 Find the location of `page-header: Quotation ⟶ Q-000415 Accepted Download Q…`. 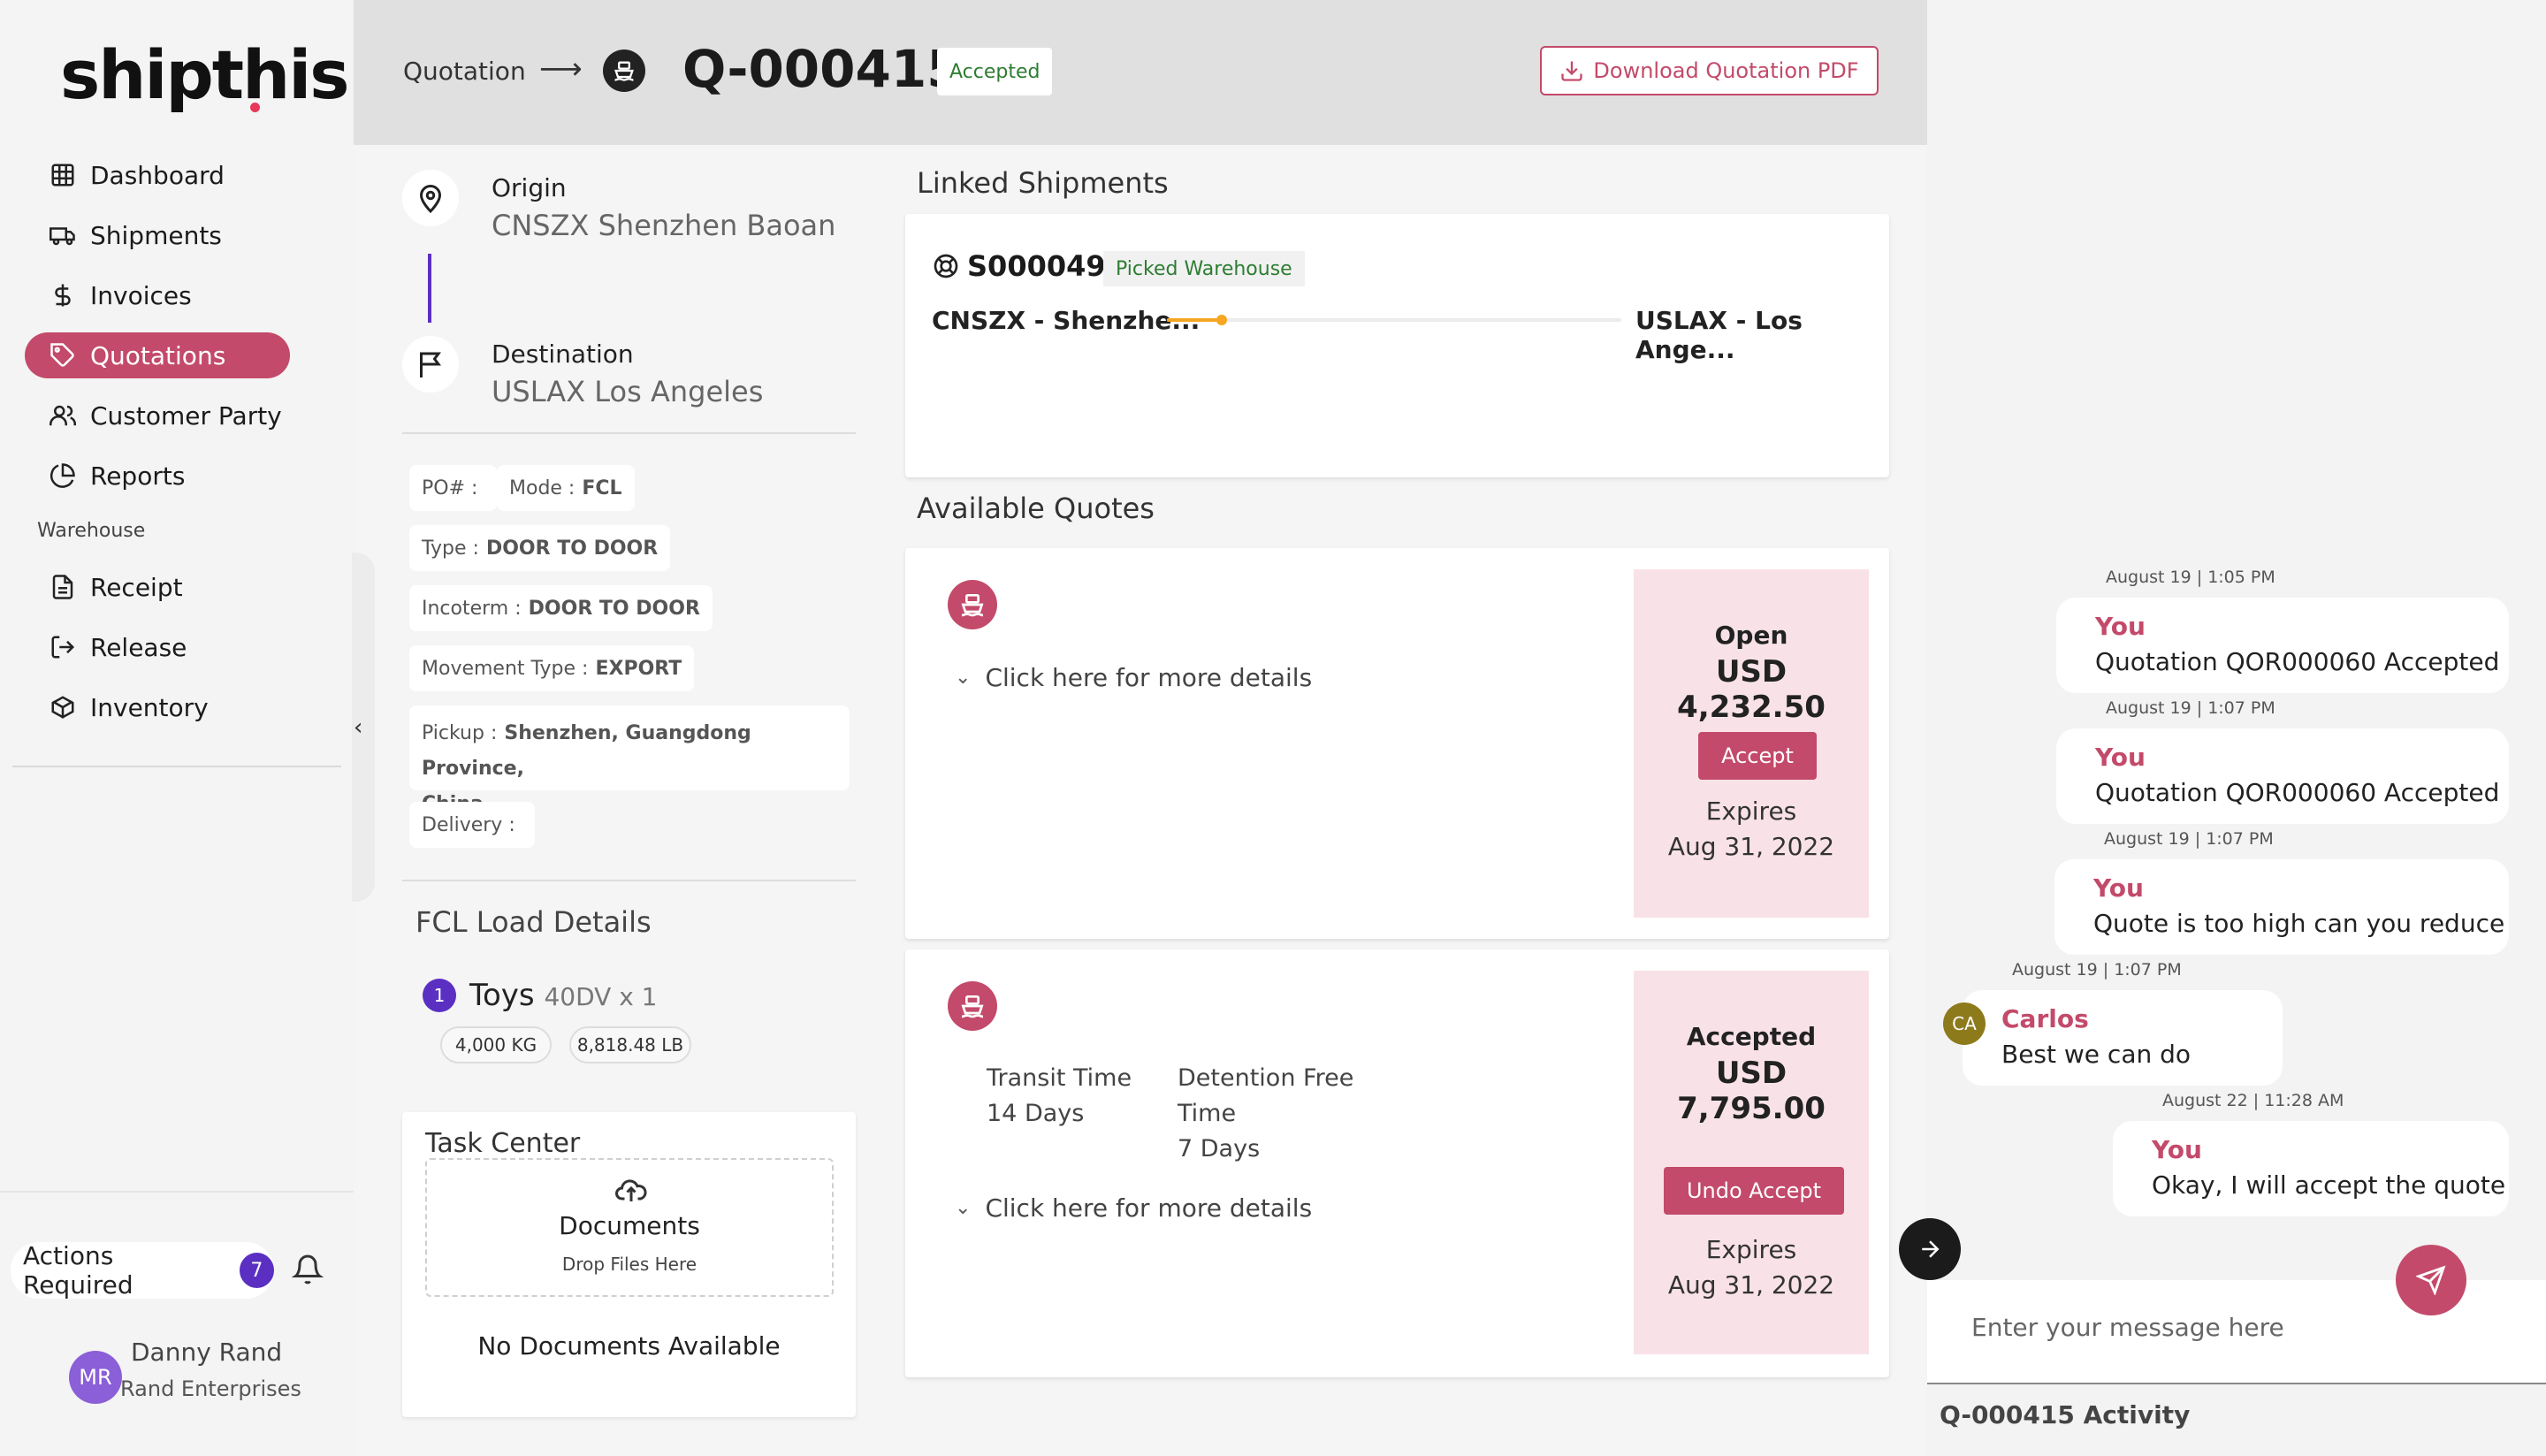

page-header: Quotation ⟶ Q-000415 Accepted Download Q… is located at coordinates (1140, 72).